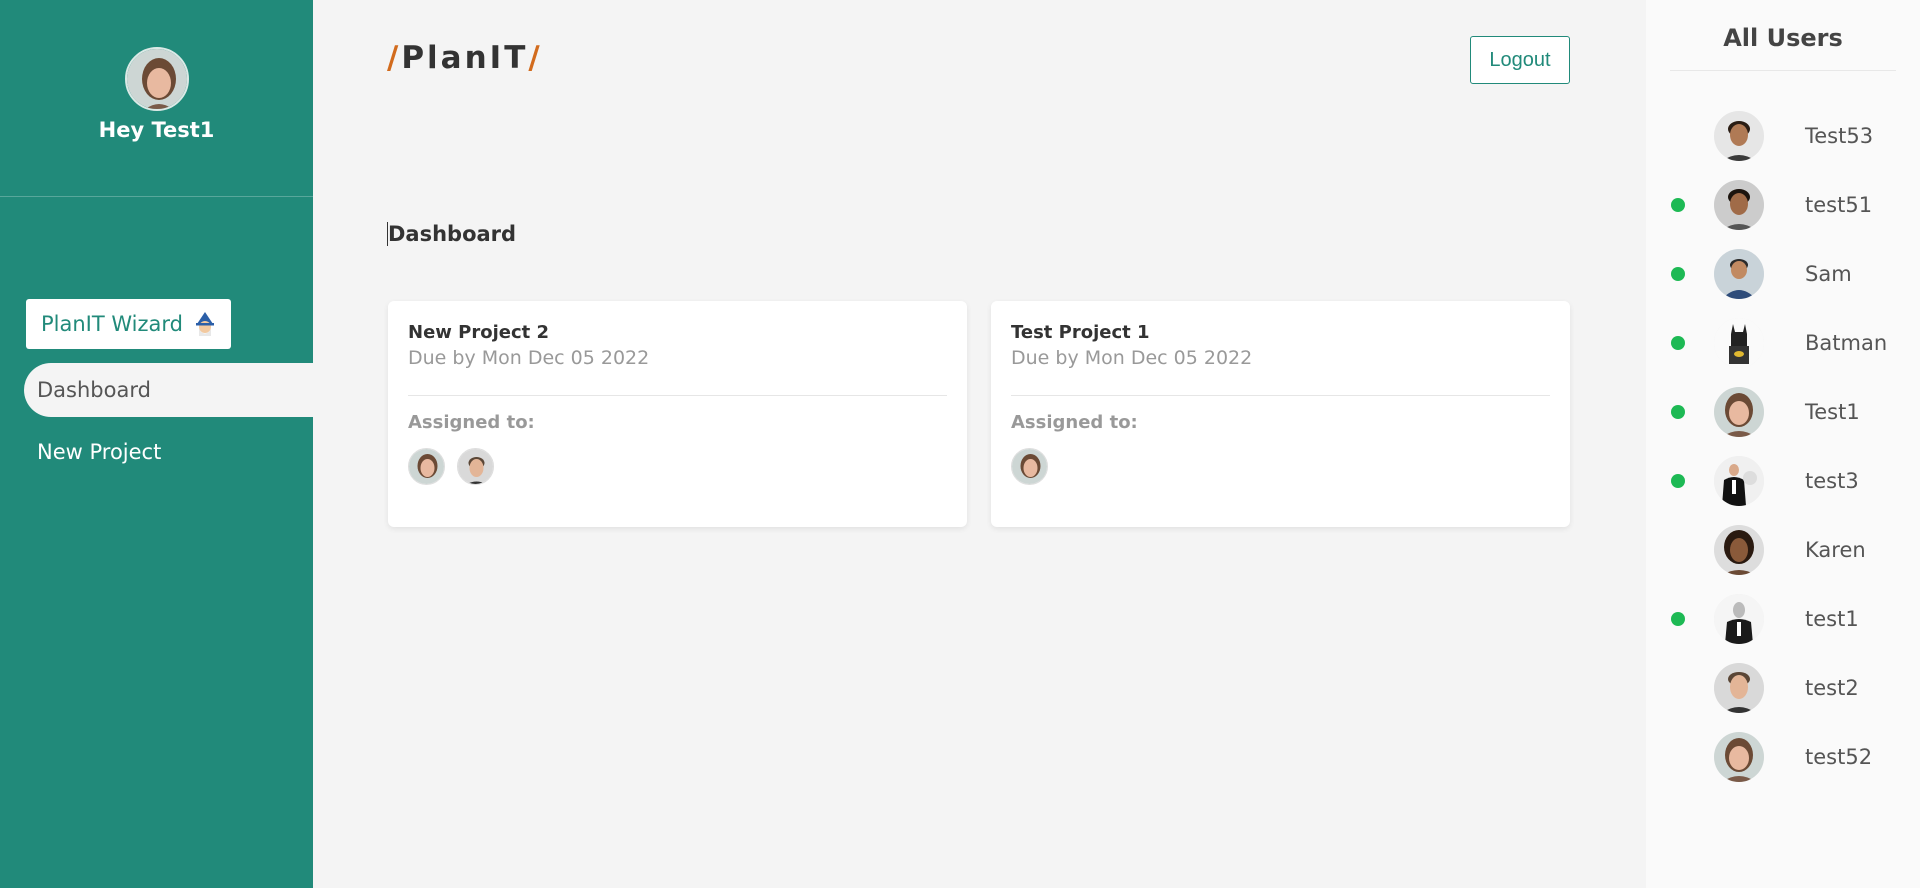 The width and height of the screenshot is (1920, 888). What do you see at coordinates (112, 324) in the screenshot?
I see `wizard-button-label: PlanIT Wizard` at bounding box center [112, 324].